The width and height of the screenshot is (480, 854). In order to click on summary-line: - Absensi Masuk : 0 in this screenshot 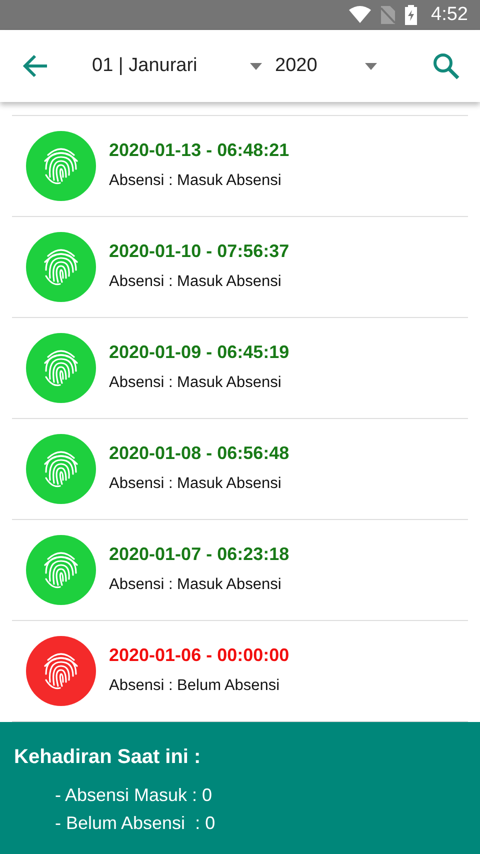, I will do `click(134, 795)`.